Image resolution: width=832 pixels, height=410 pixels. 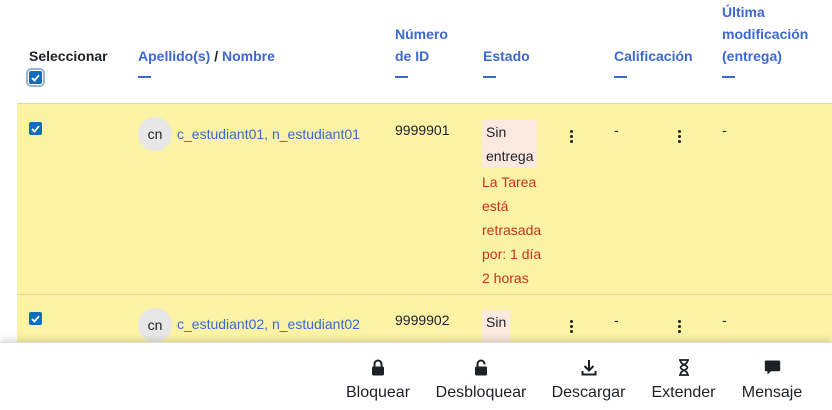 What do you see at coordinates (589, 367) in the screenshot?
I see `download-icon` at bounding box center [589, 367].